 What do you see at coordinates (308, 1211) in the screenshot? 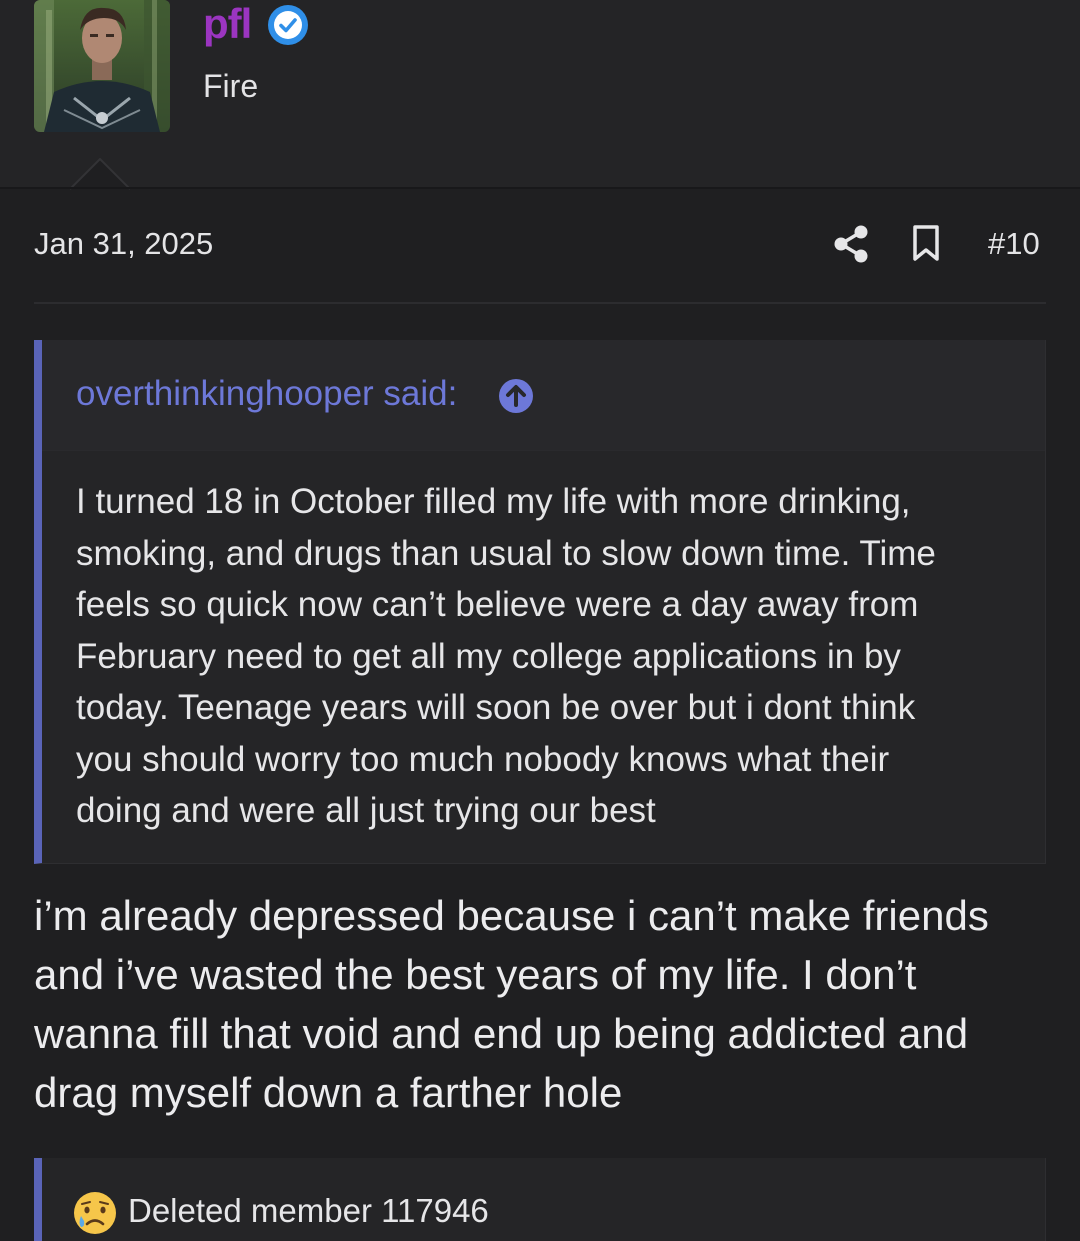
I see `reply-quote-author: Deleted member 117946` at bounding box center [308, 1211].